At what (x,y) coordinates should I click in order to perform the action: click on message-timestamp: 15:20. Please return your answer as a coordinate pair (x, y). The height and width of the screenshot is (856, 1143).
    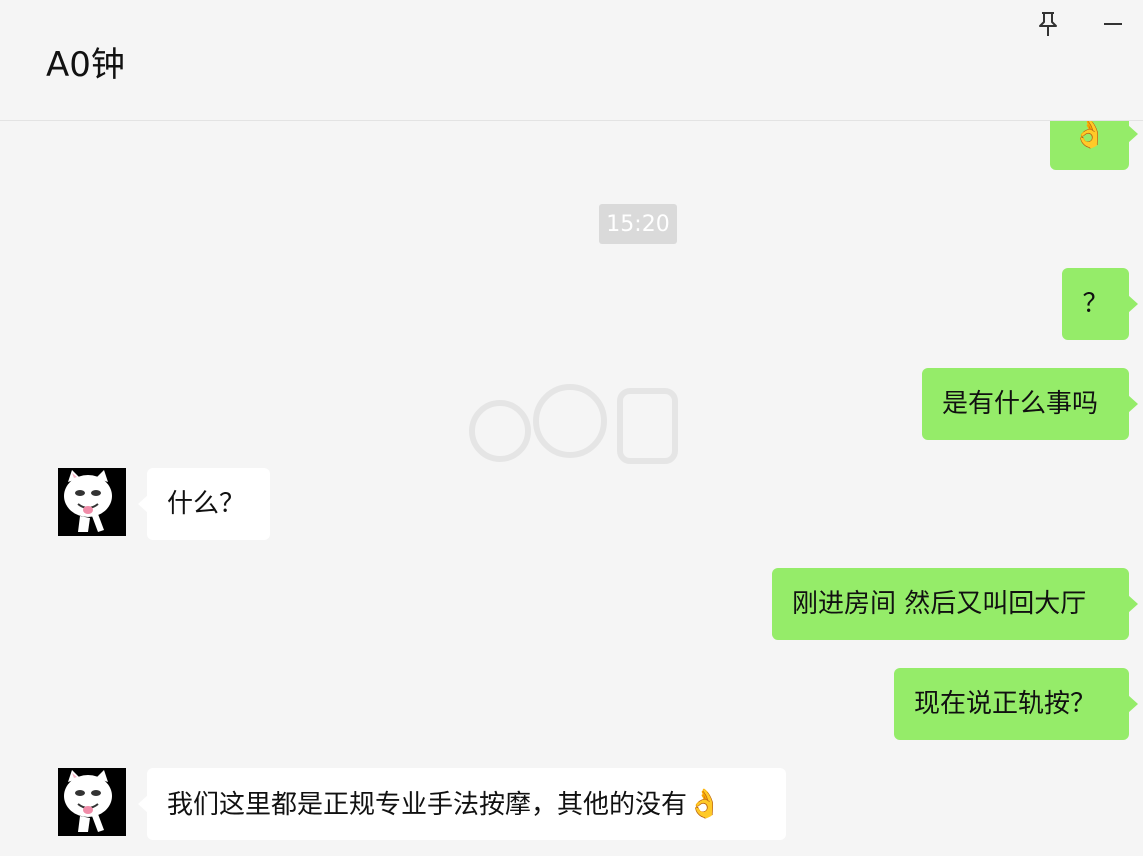
    Looking at the image, I should click on (638, 224).